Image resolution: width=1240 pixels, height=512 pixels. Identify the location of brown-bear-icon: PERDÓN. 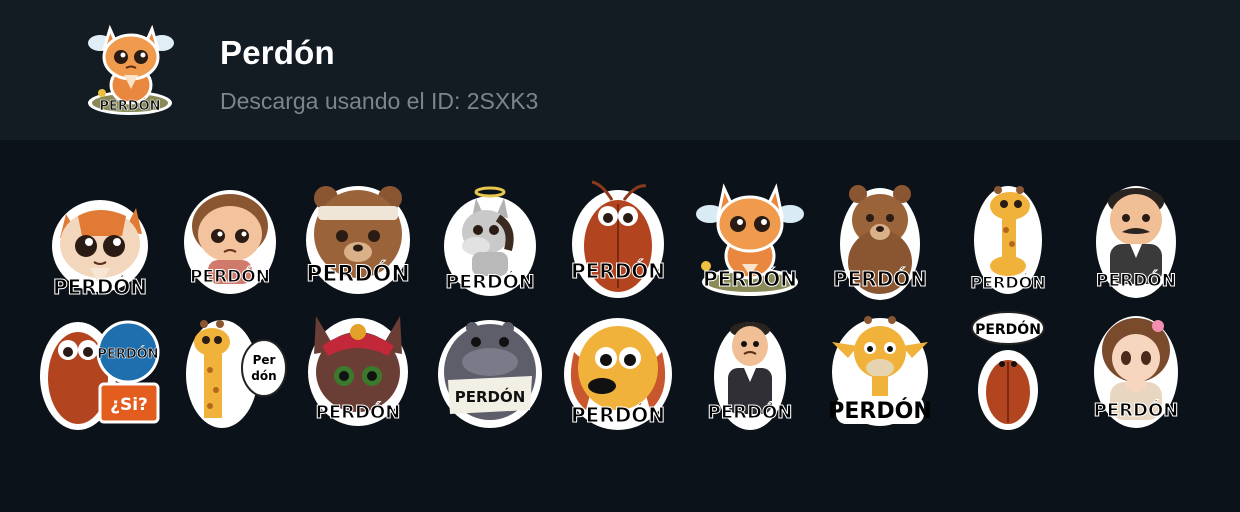
(880, 242).